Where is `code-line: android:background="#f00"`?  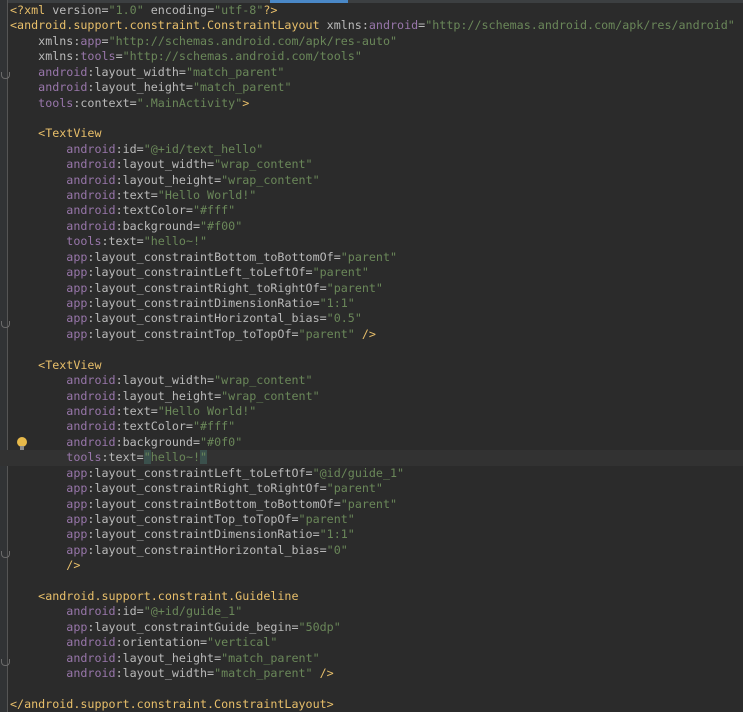
code-line: android:background="#f00" is located at coordinates (376, 226).